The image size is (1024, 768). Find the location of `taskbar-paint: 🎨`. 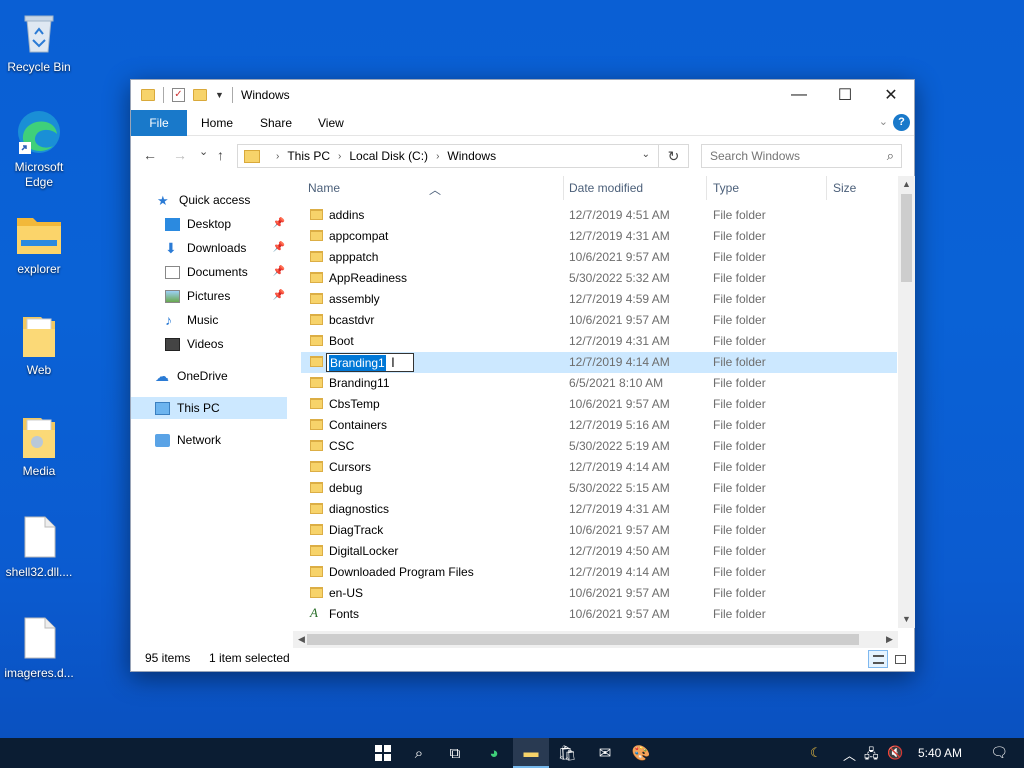

taskbar-paint: 🎨 is located at coordinates (641, 753).